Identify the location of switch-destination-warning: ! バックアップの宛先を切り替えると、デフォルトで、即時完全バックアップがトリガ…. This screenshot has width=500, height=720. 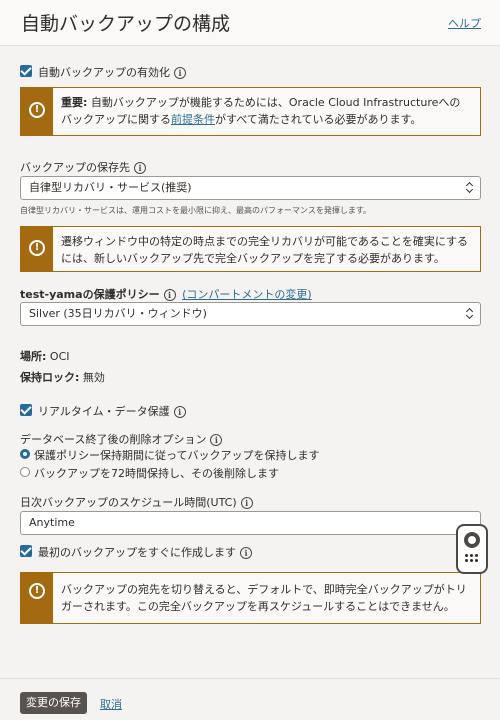
(250, 598).